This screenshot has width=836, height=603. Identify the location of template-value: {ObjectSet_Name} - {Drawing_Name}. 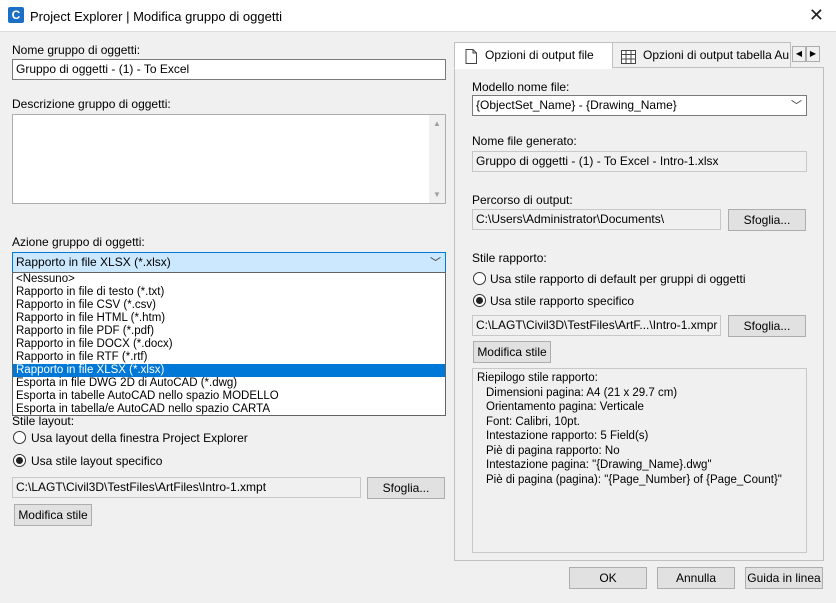
(576, 105).